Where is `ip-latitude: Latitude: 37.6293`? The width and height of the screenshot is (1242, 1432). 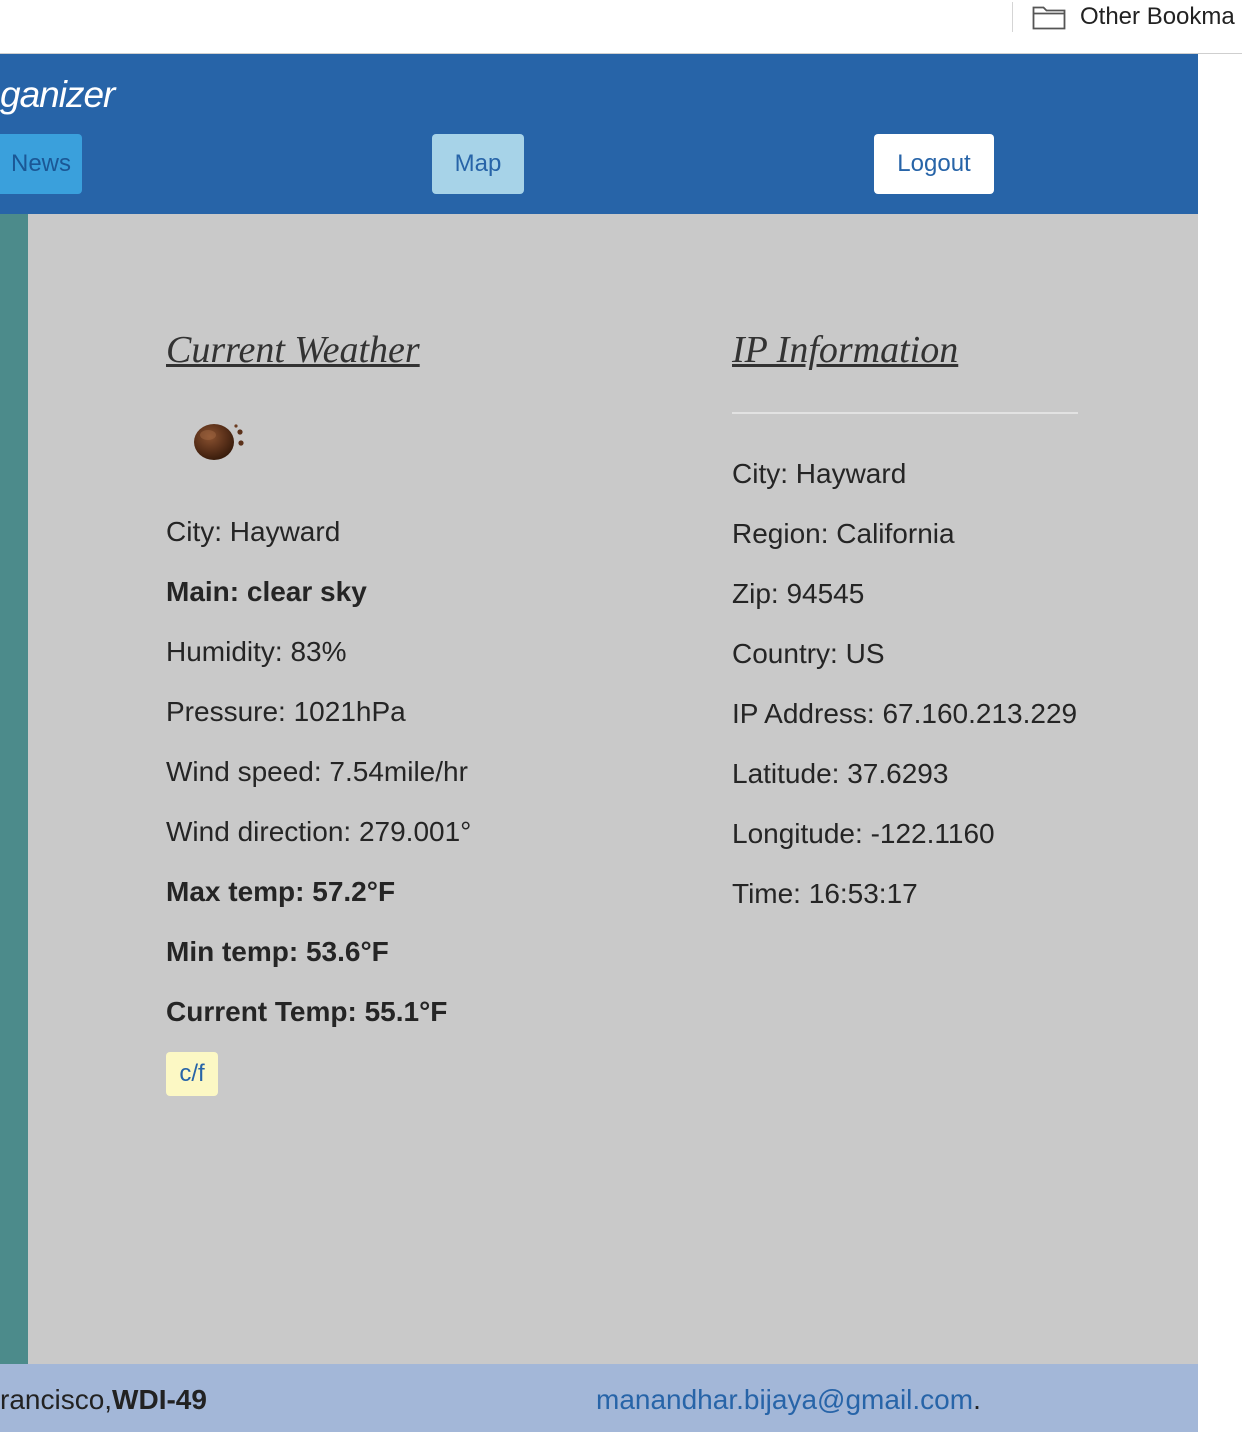 ip-latitude: Latitude: 37.6293 is located at coordinates (840, 773).